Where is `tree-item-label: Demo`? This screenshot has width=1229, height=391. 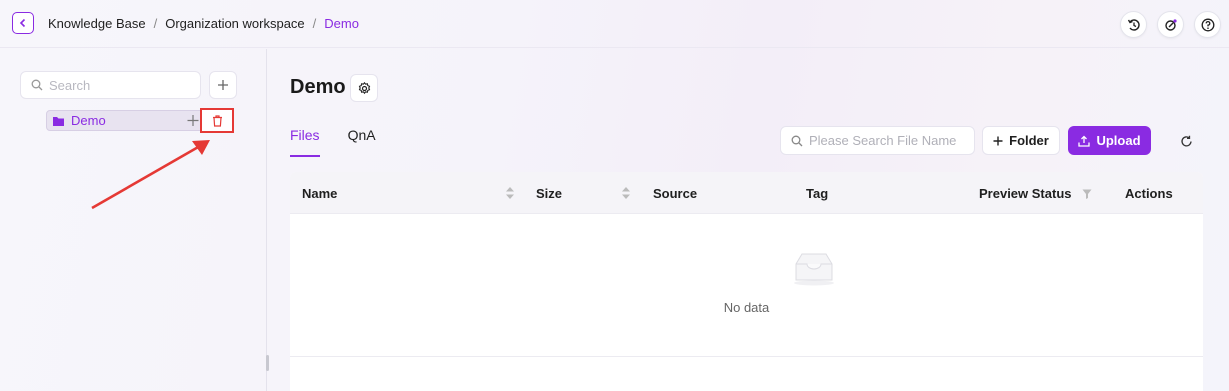
tree-item-label: Demo is located at coordinates (88, 120).